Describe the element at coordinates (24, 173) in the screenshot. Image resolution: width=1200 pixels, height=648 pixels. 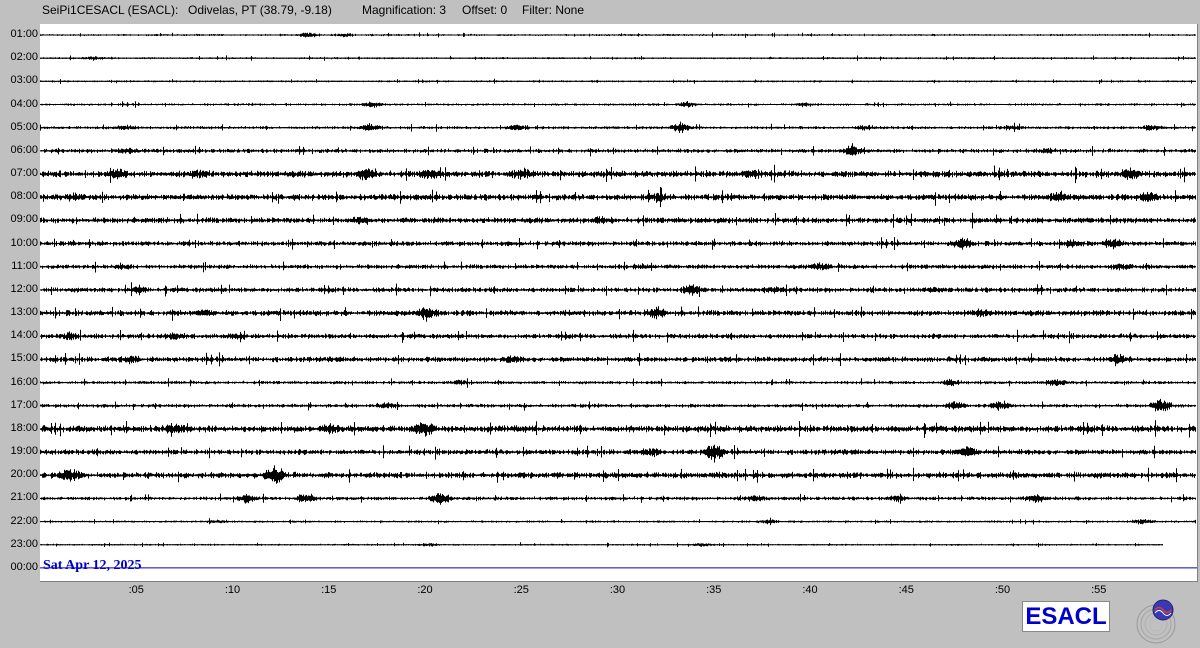
I see `hour-tick-label: 07:00` at that location.